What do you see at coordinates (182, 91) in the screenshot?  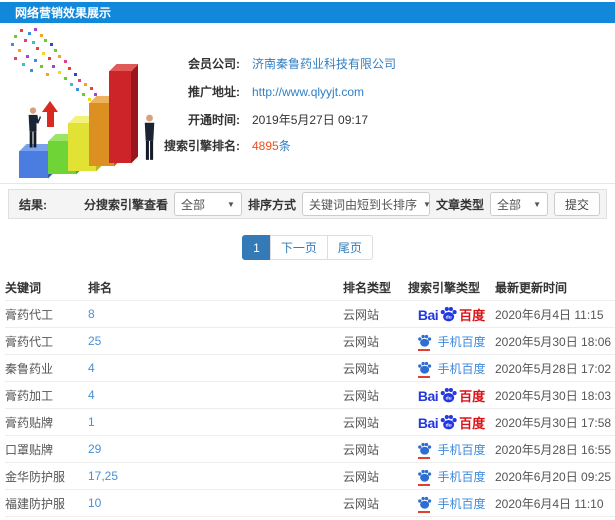 I see `promo-url-field: 推广地址: http://www.qlyyjt.com` at bounding box center [182, 91].